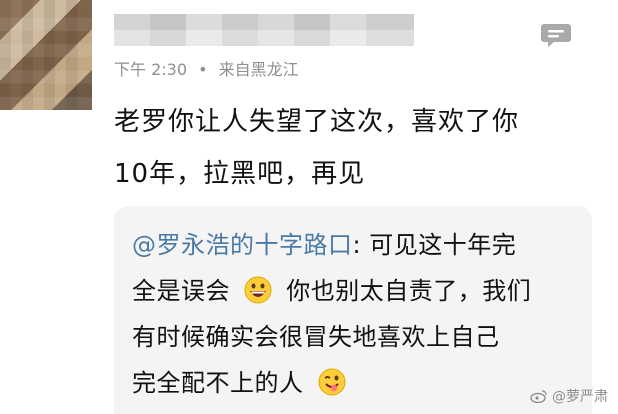  What do you see at coordinates (264, 30) in the screenshot?
I see `username-blurred` at bounding box center [264, 30].